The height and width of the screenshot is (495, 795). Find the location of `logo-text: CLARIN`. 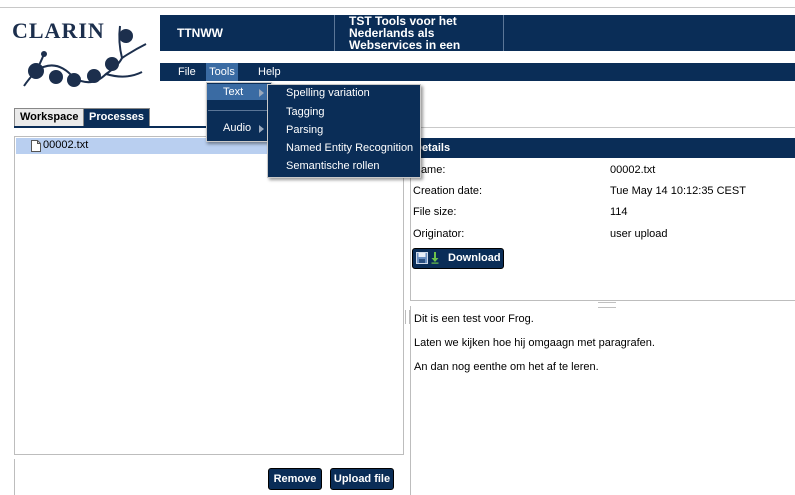

logo-text: CLARIN is located at coordinates (58, 30).